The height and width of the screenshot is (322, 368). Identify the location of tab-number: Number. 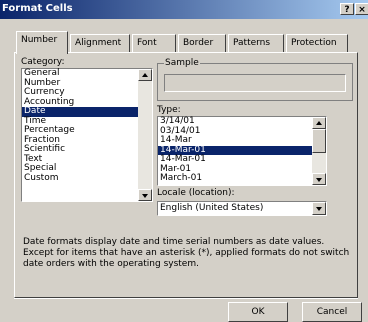
(42, 42).